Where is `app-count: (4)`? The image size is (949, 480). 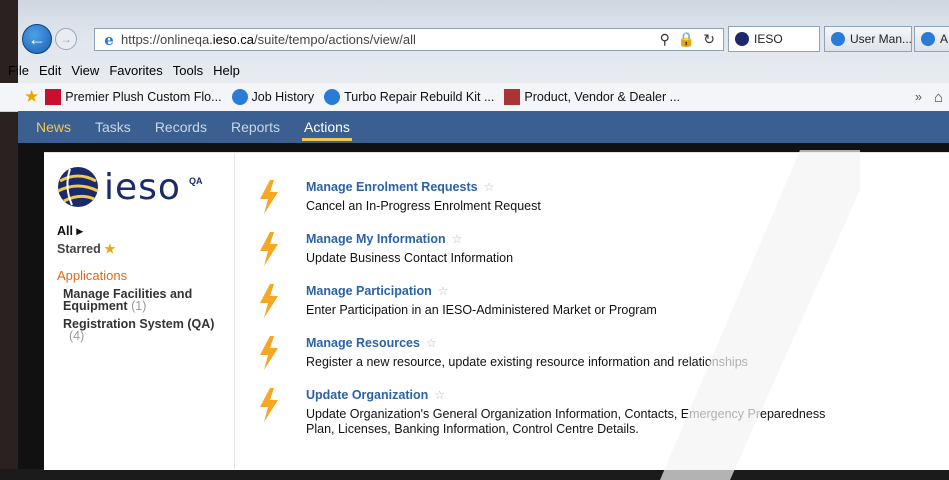
app-count: (4) is located at coordinates (77, 336).